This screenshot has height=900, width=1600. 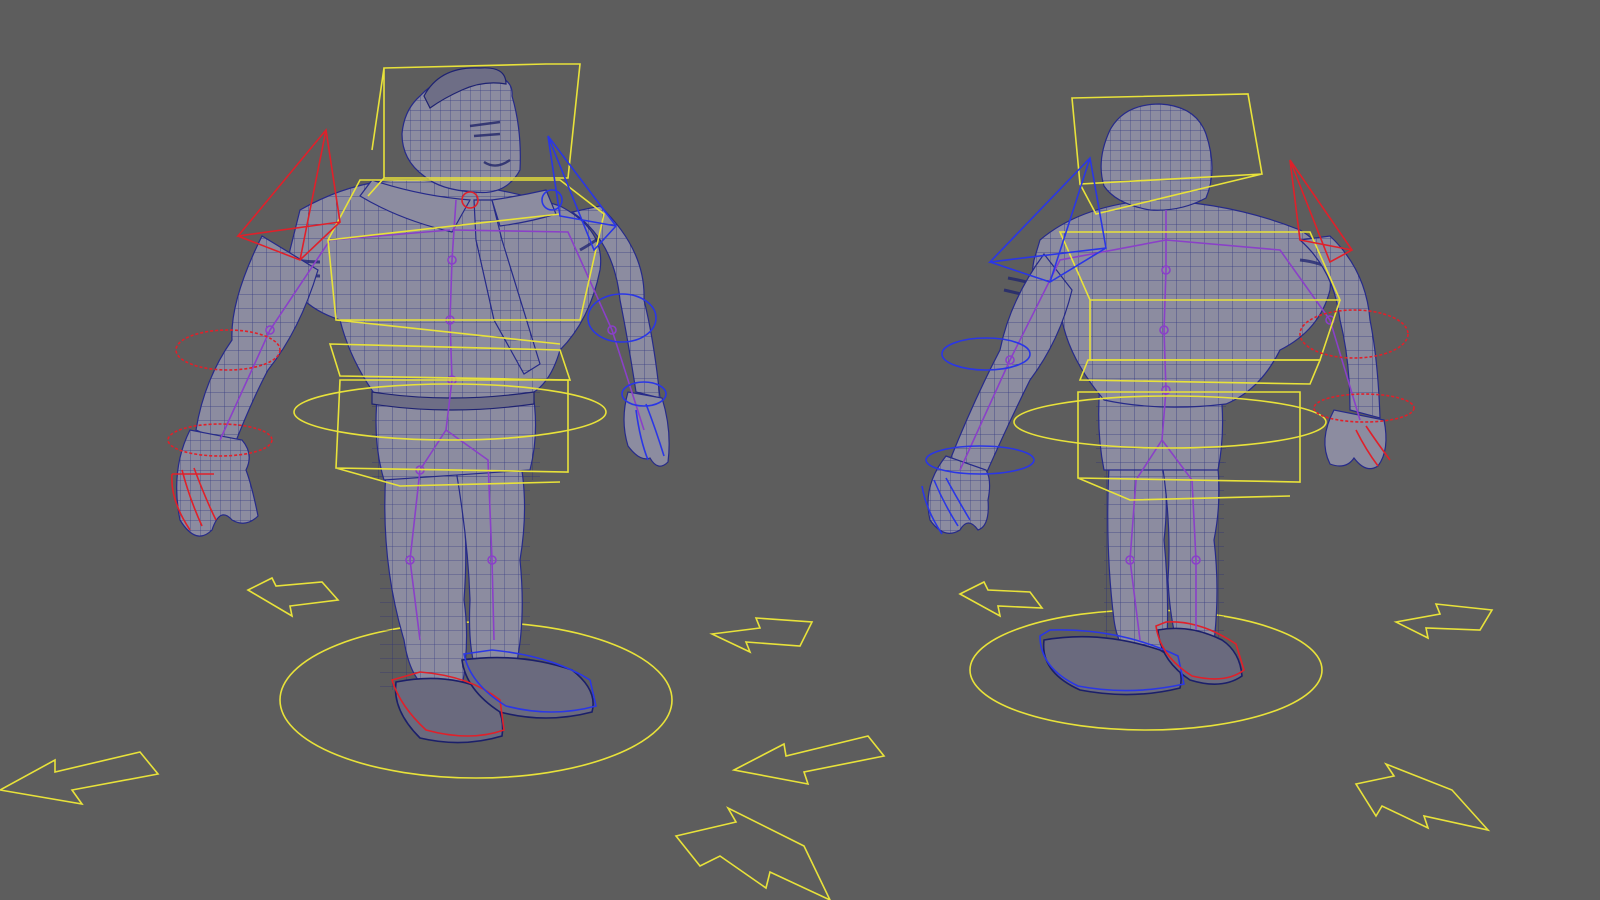 I want to click on leg-wireframe, so click(x=455, y=575).